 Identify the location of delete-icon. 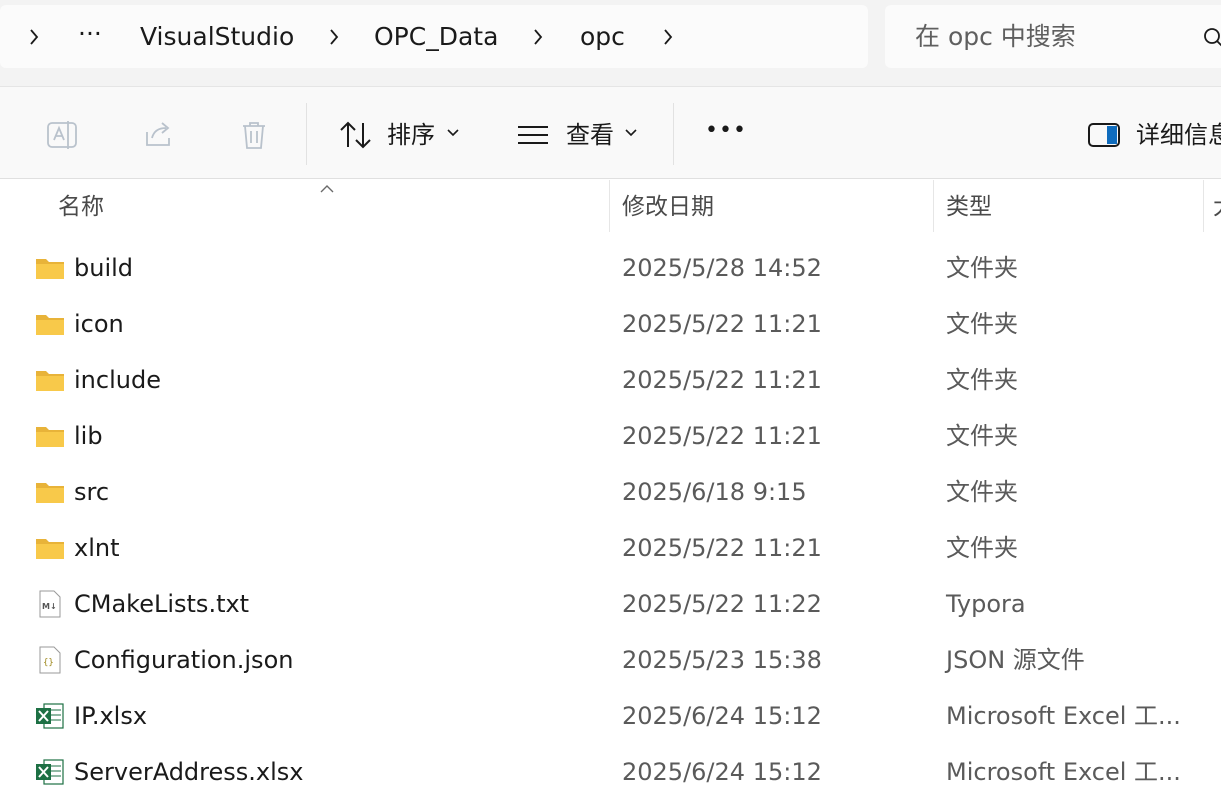
(254, 135).